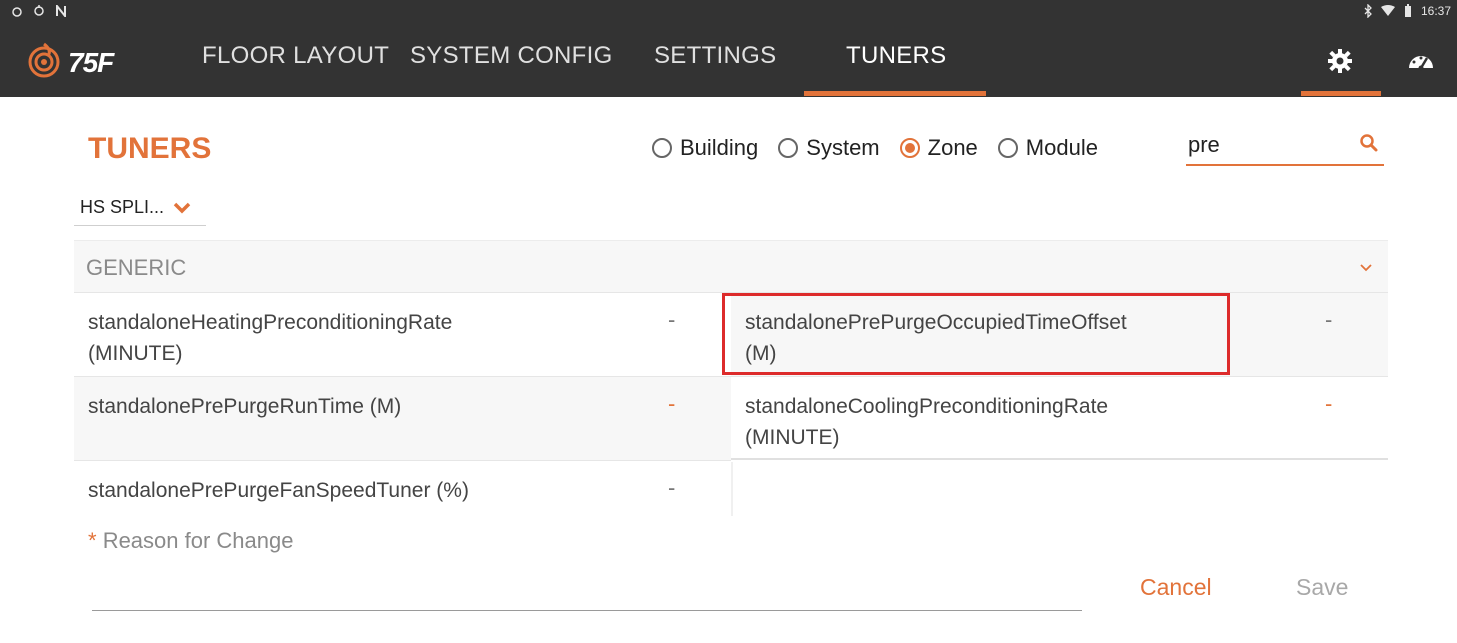  Describe the element at coordinates (92, 540) in the screenshot. I see `required-asterisk: *` at that location.